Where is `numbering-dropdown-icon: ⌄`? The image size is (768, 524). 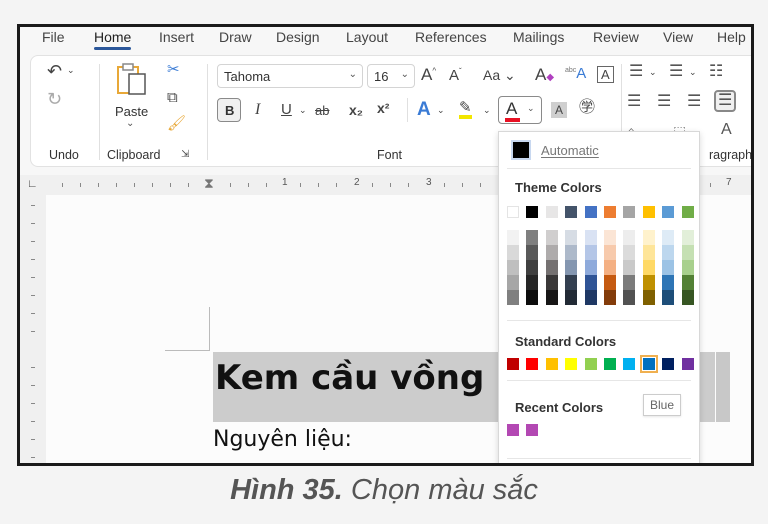 numbering-dropdown-icon: ⌄ is located at coordinates (693, 72).